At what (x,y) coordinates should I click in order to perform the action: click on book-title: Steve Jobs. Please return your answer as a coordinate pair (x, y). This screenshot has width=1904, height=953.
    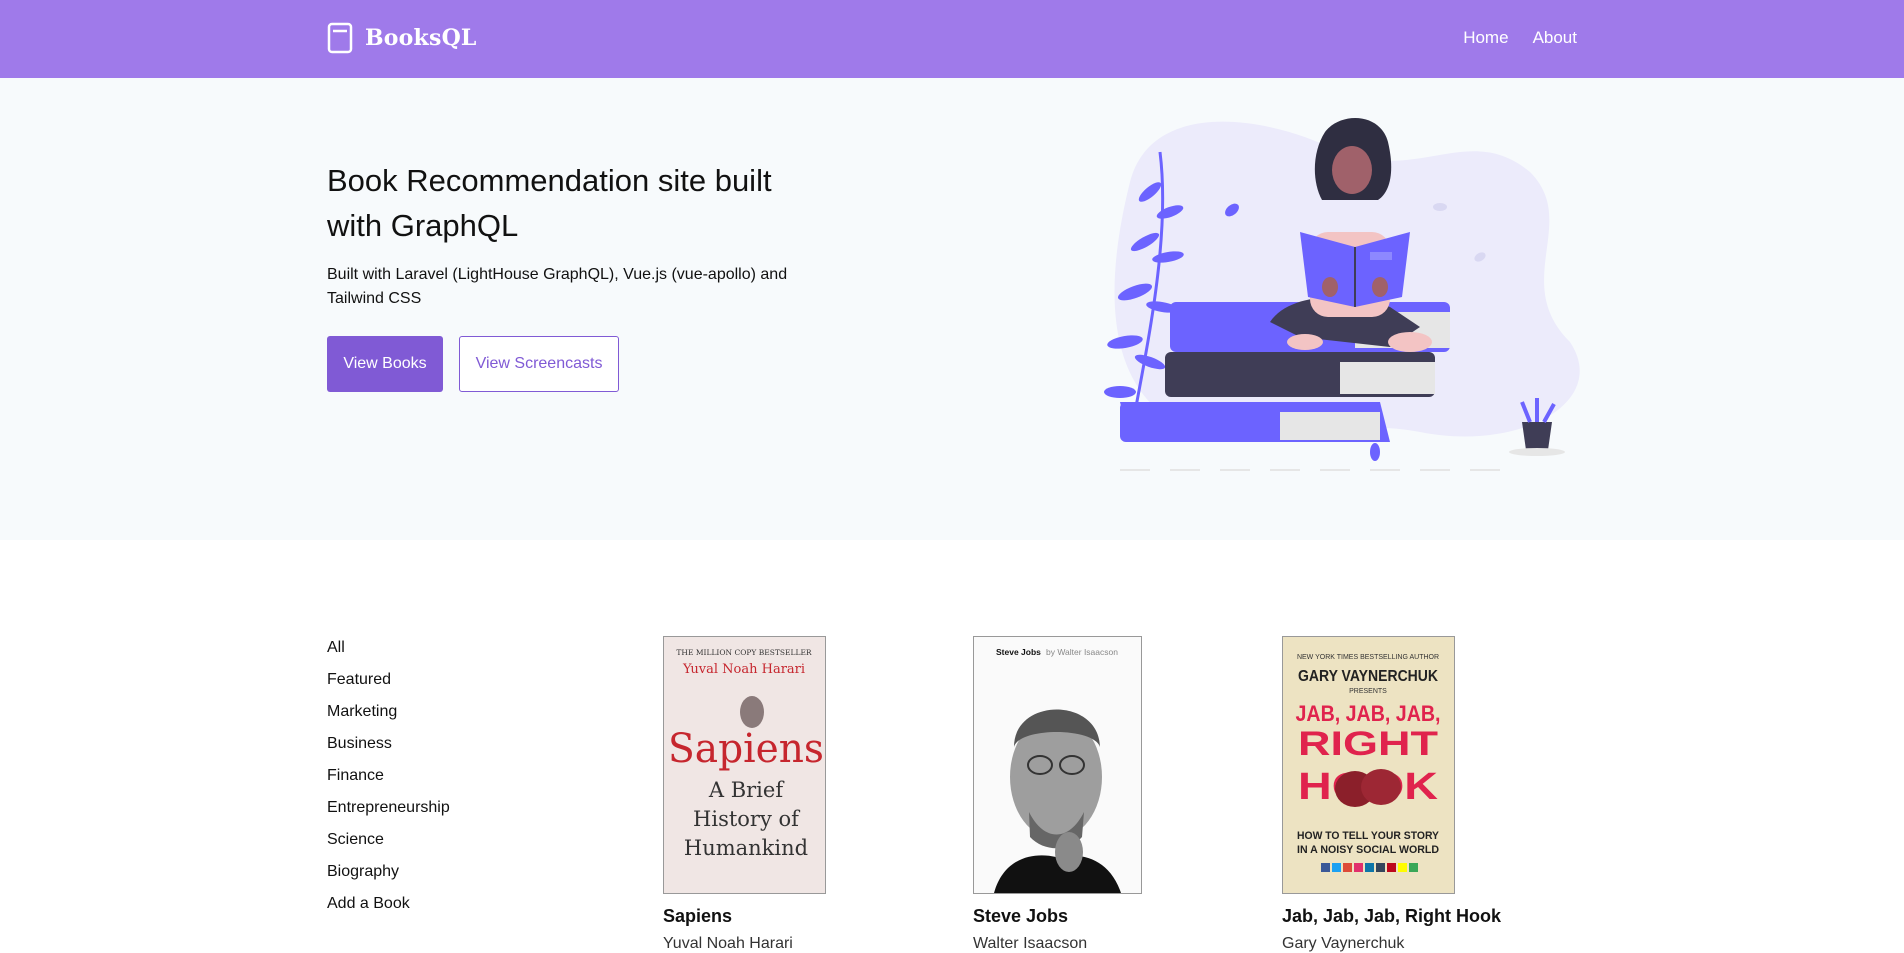
    Looking at the image, I should click on (1057, 916).